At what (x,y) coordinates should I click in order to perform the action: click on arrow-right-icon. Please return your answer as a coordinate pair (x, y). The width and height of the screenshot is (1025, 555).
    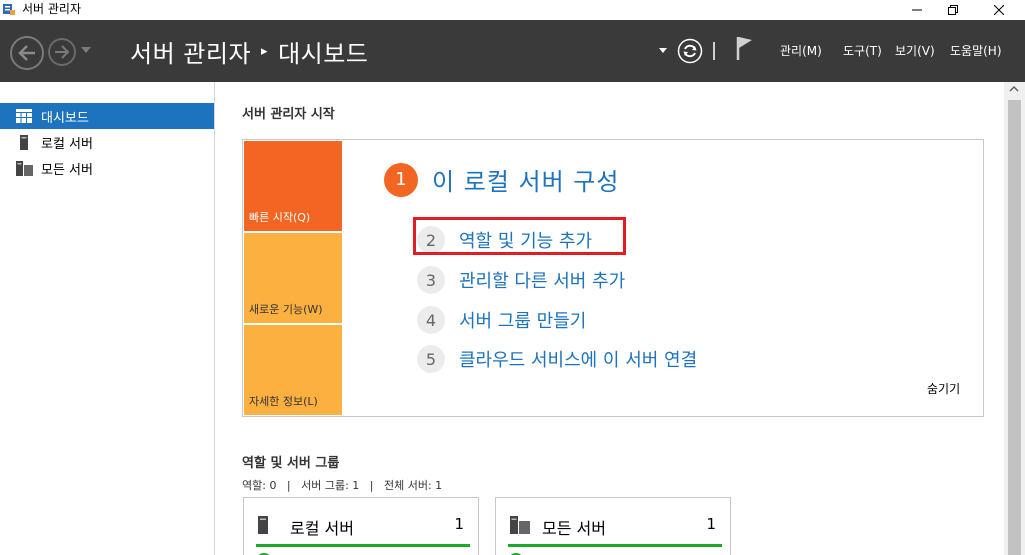
    Looking at the image, I should click on (62, 52).